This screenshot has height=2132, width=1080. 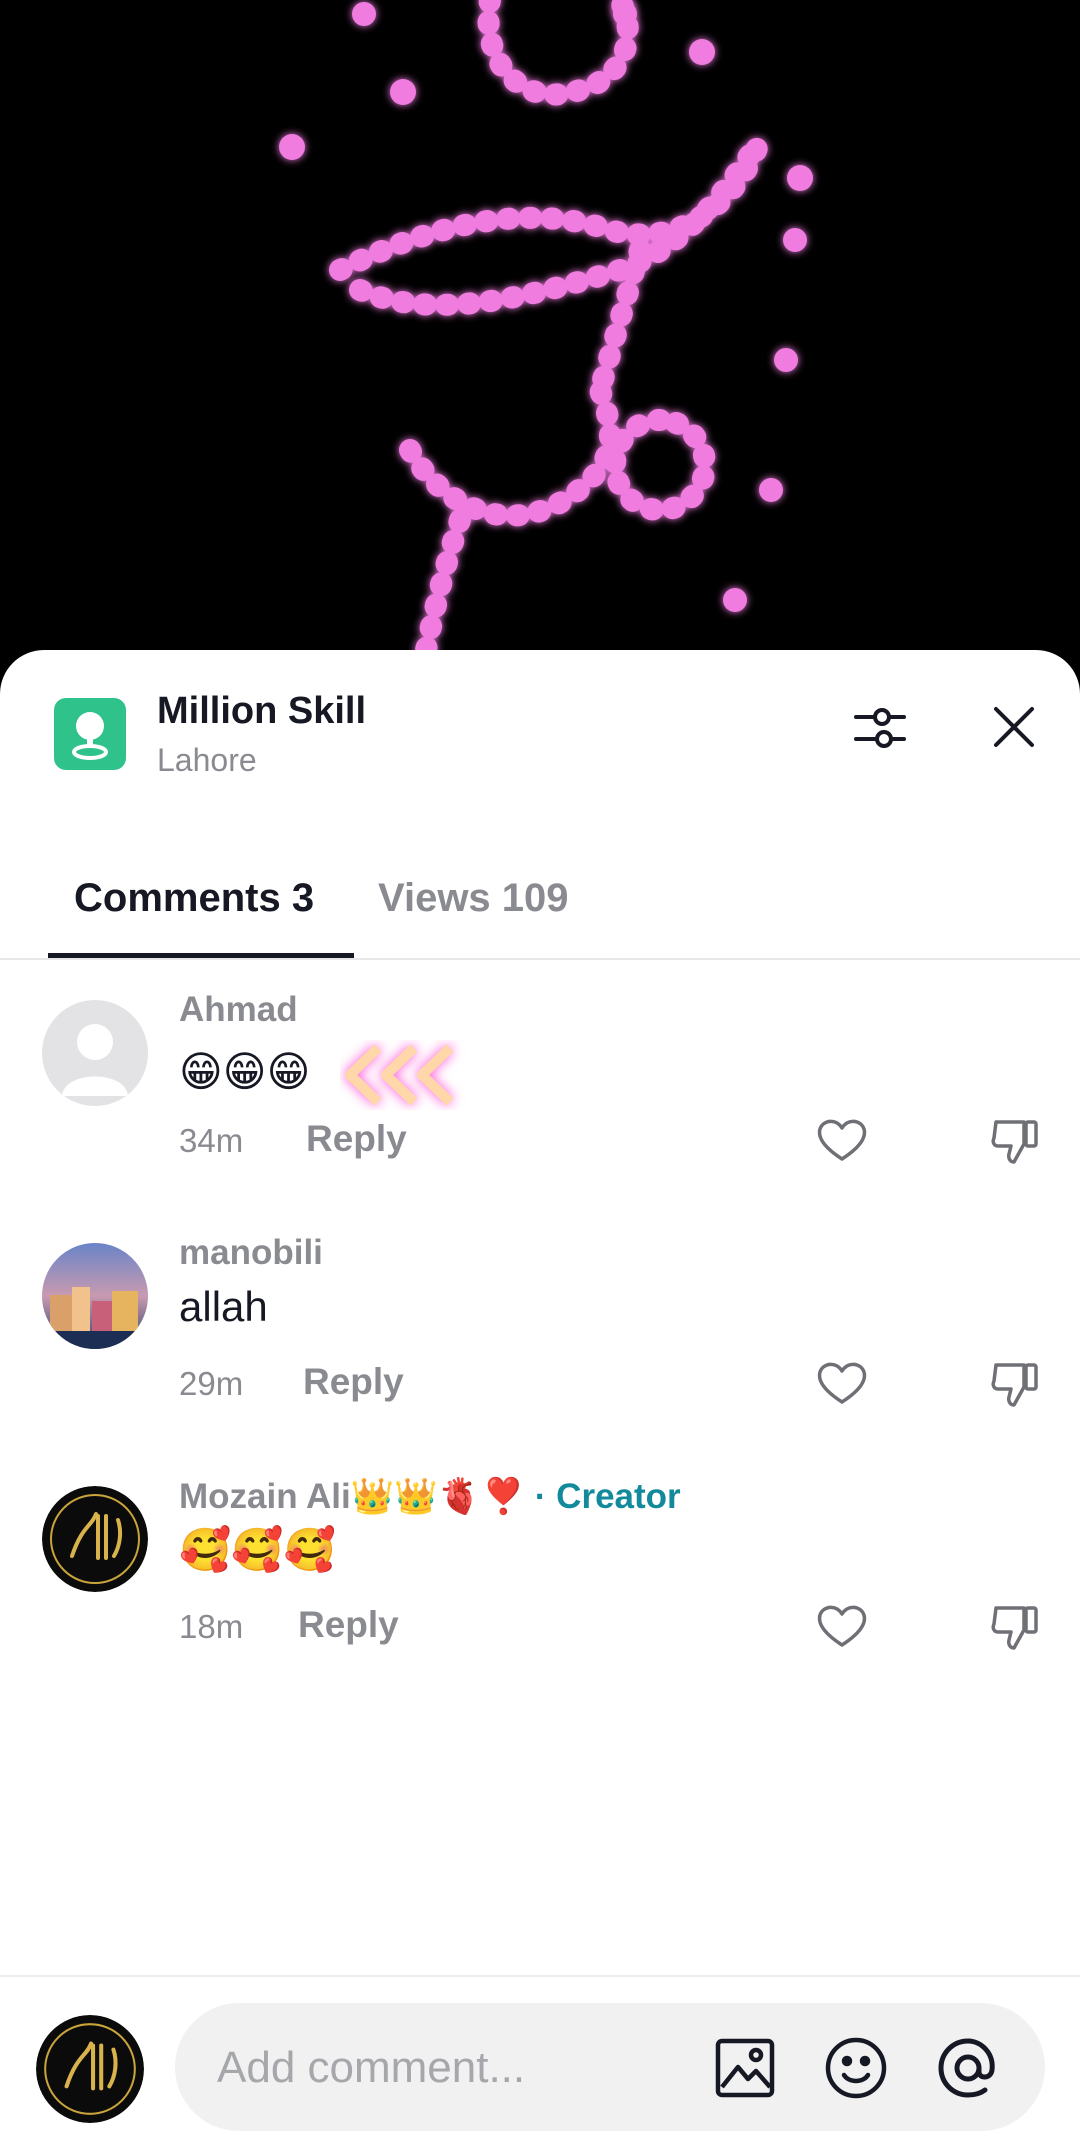 What do you see at coordinates (540, 725) in the screenshot?
I see `sheet-header: Million Skill Lahore` at bounding box center [540, 725].